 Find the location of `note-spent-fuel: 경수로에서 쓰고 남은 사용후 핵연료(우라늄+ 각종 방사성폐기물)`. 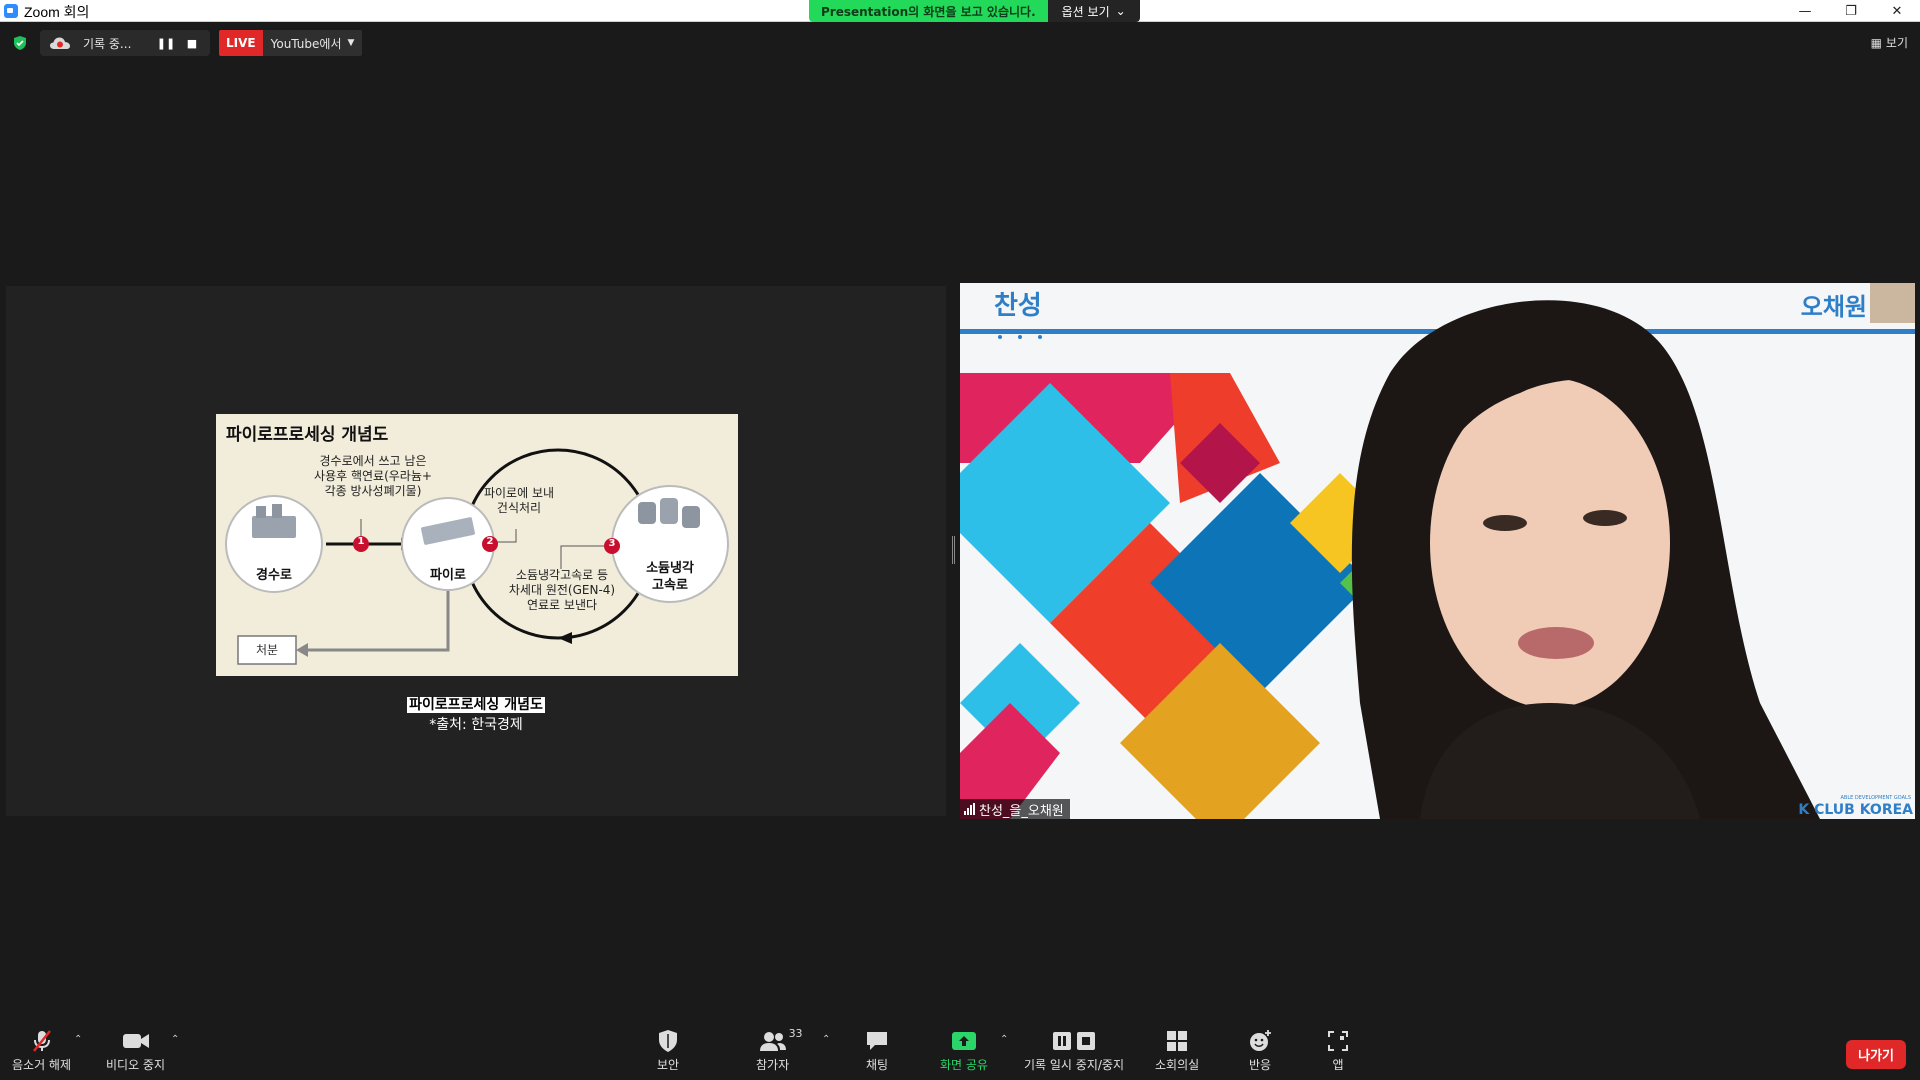

note-spent-fuel: 경수로에서 쓰고 남은 사용후 핵연료(우라늄+ 각종 방사성폐기물) is located at coordinates (373, 476).